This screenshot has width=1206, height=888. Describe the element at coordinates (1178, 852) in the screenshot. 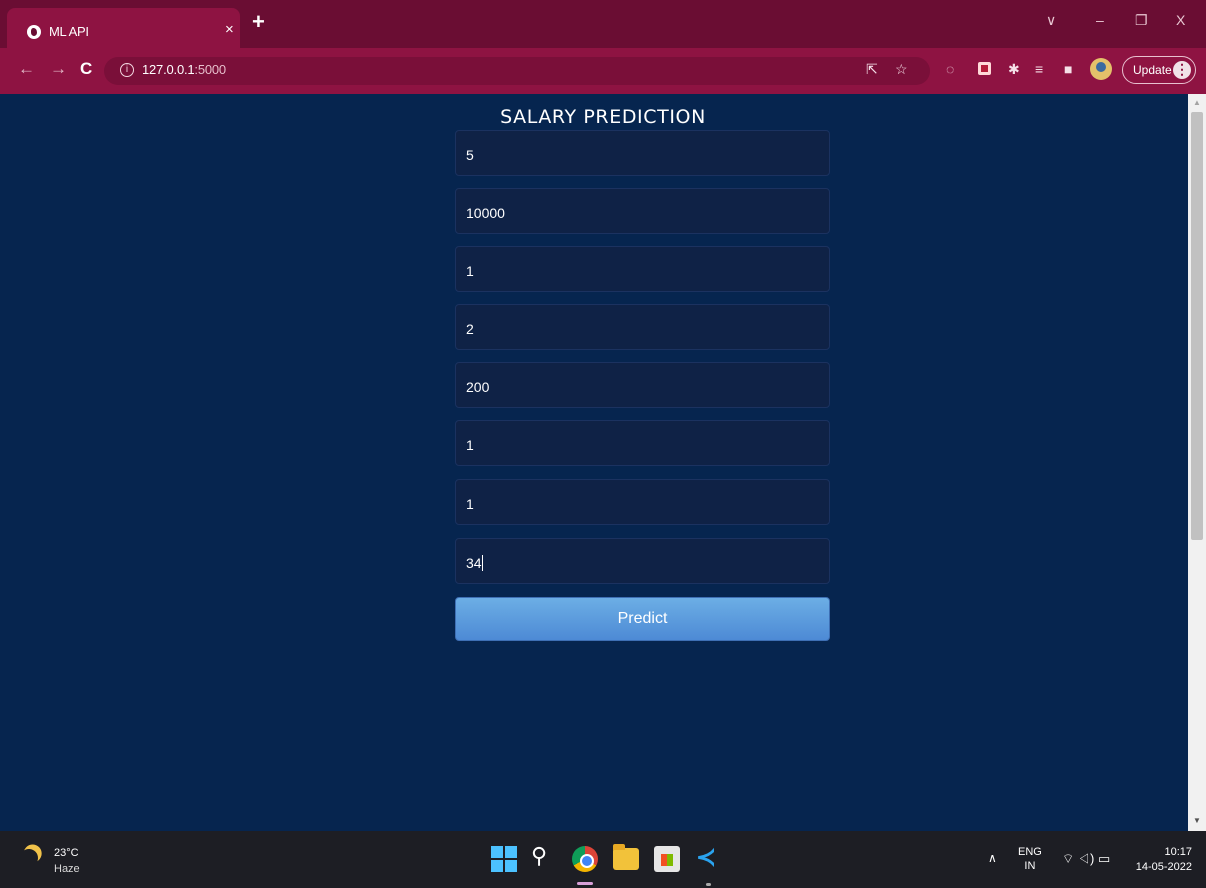

I see `time: 10:17` at that location.